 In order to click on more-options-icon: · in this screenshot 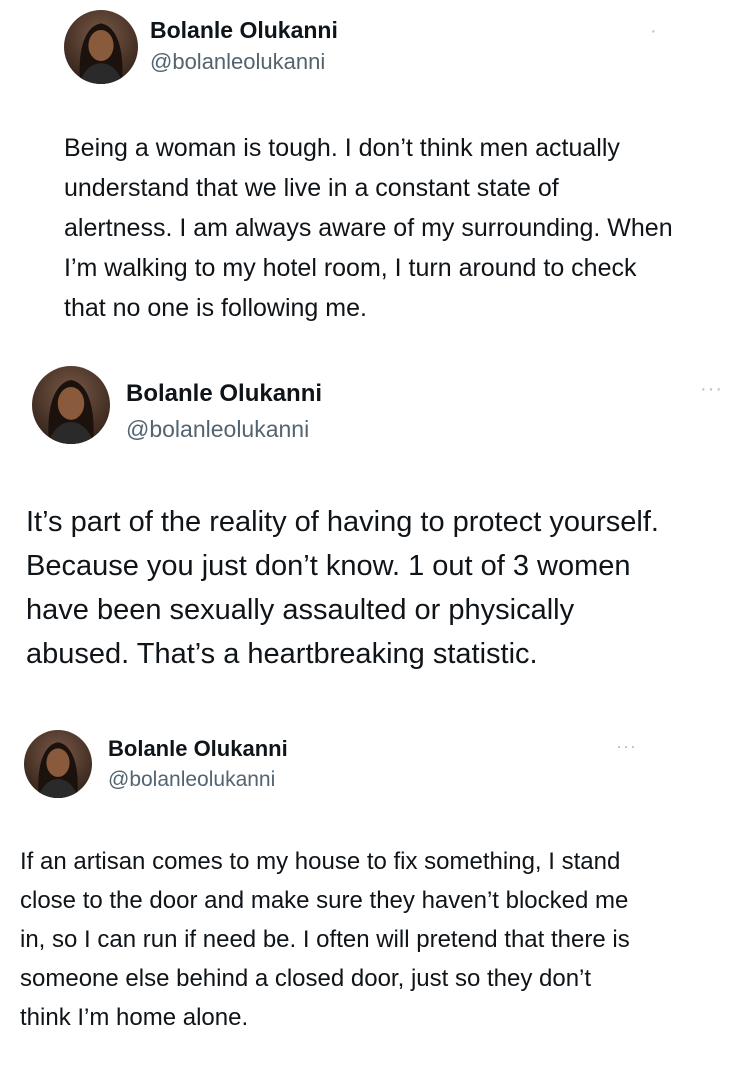, I will do `click(654, 31)`.